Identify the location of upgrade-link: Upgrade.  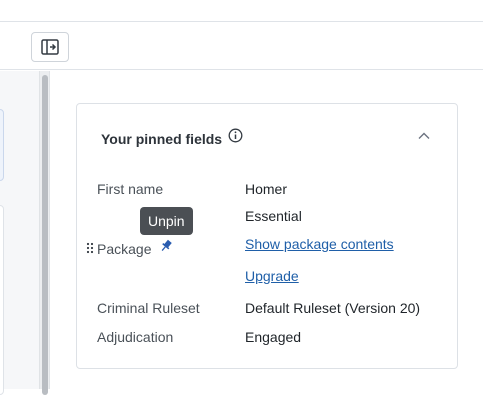
(272, 276).